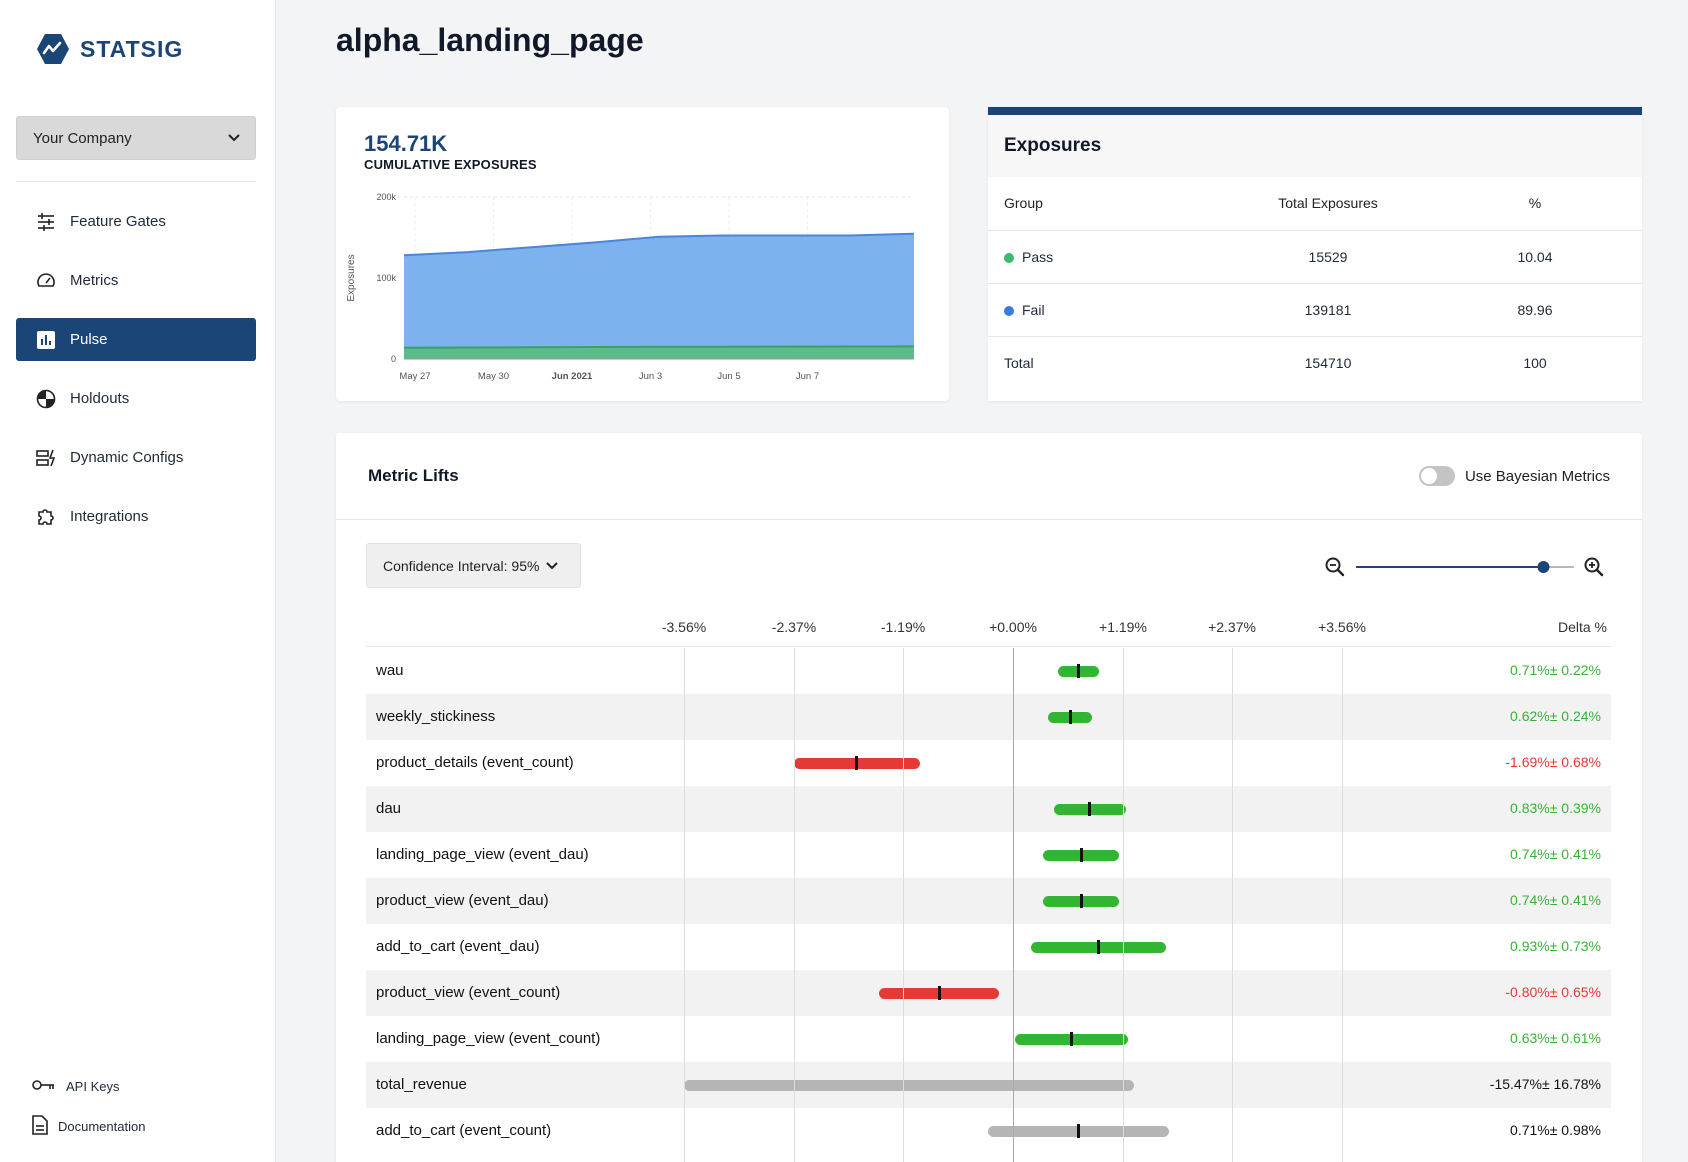 The image size is (1688, 1162). Describe the element at coordinates (1315, 362) in the screenshot. I see `table-row: Total 154710 100` at that location.